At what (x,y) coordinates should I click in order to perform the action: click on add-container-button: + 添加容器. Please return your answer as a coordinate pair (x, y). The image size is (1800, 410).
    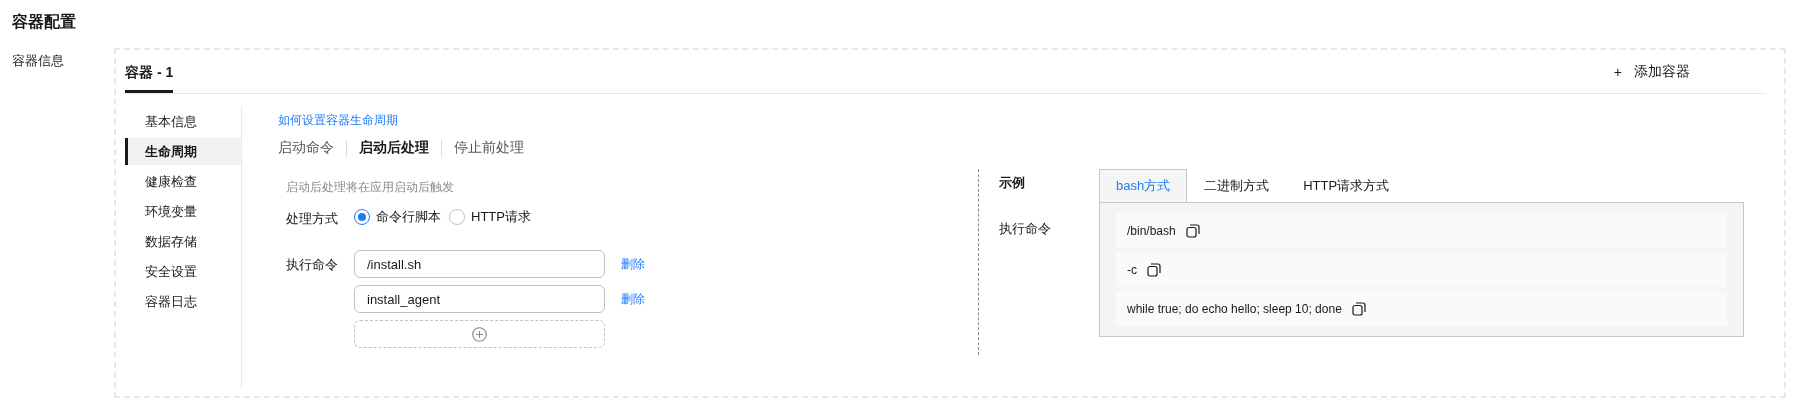
    Looking at the image, I should click on (1651, 71).